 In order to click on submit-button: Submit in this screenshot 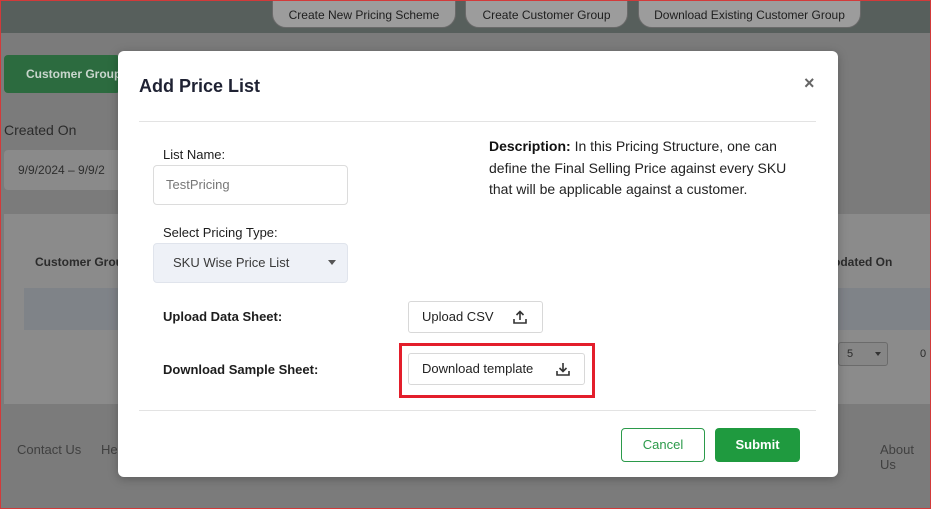, I will do `click(757, 445)`.